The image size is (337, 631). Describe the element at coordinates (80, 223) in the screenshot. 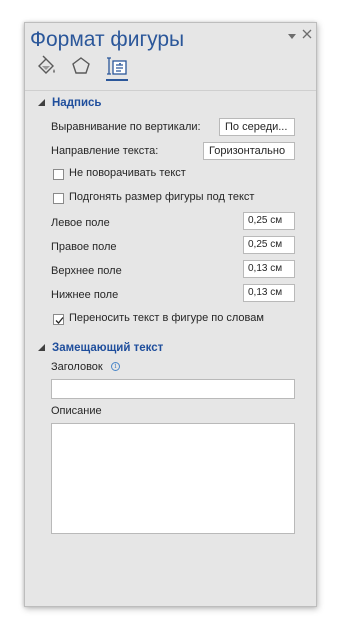

I see `left-margin-label: Левое поле` at that location.